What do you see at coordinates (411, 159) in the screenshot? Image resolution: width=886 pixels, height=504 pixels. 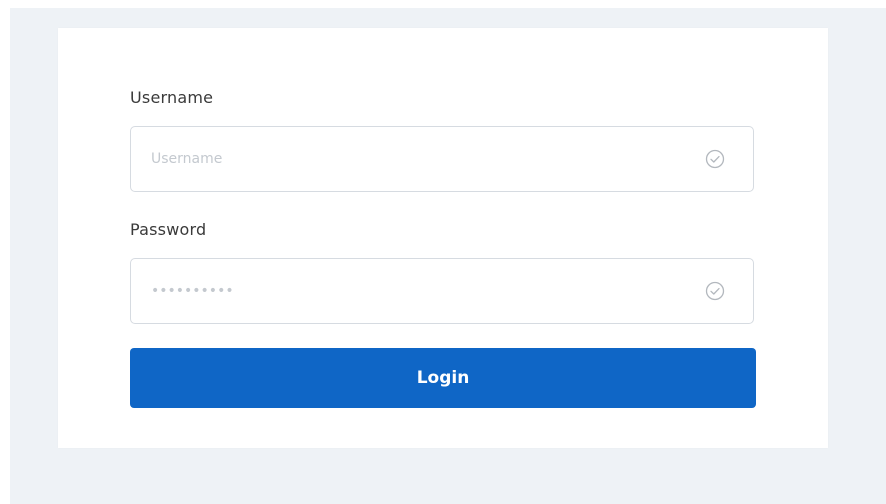 I see `username-input` at bounding box center [411, 159].